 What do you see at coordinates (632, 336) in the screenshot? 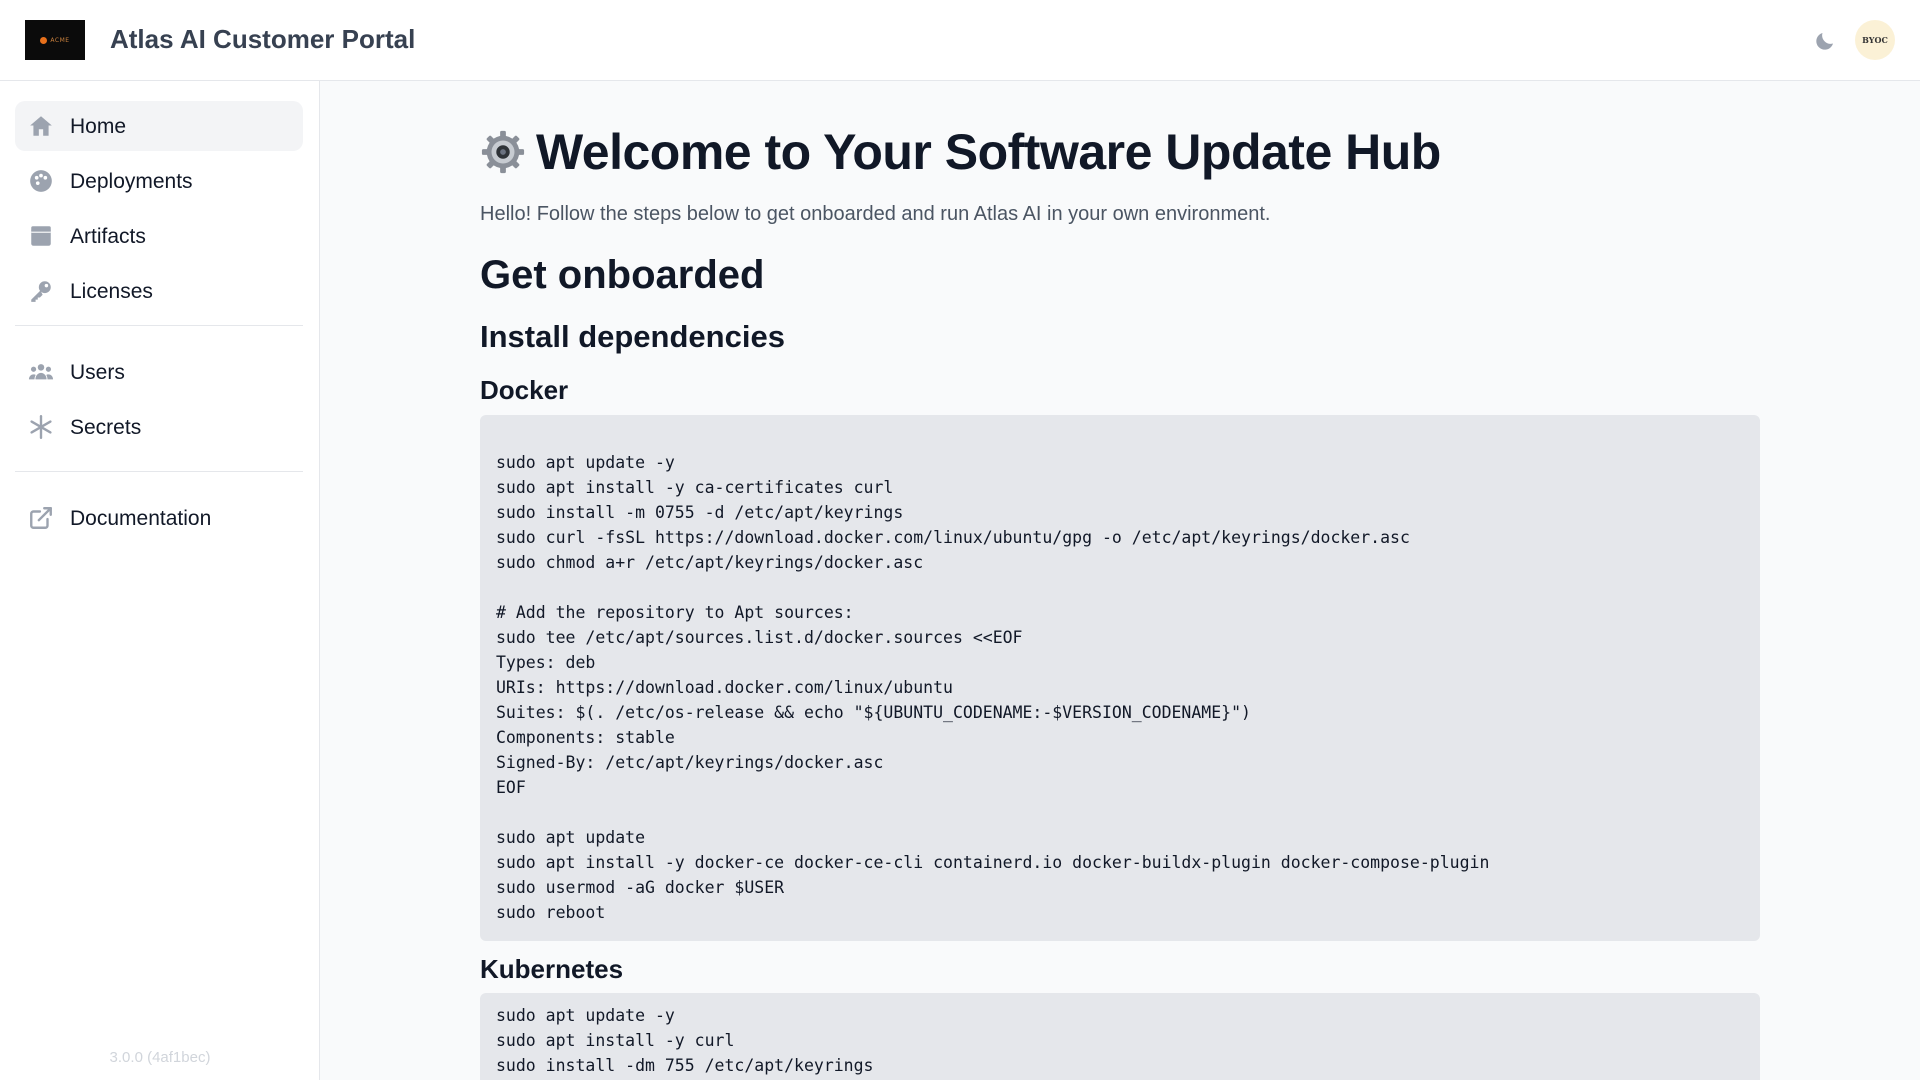
I see `subsection-heading-install-dependencies: Install dependencies` at bounding box center [632, 336].